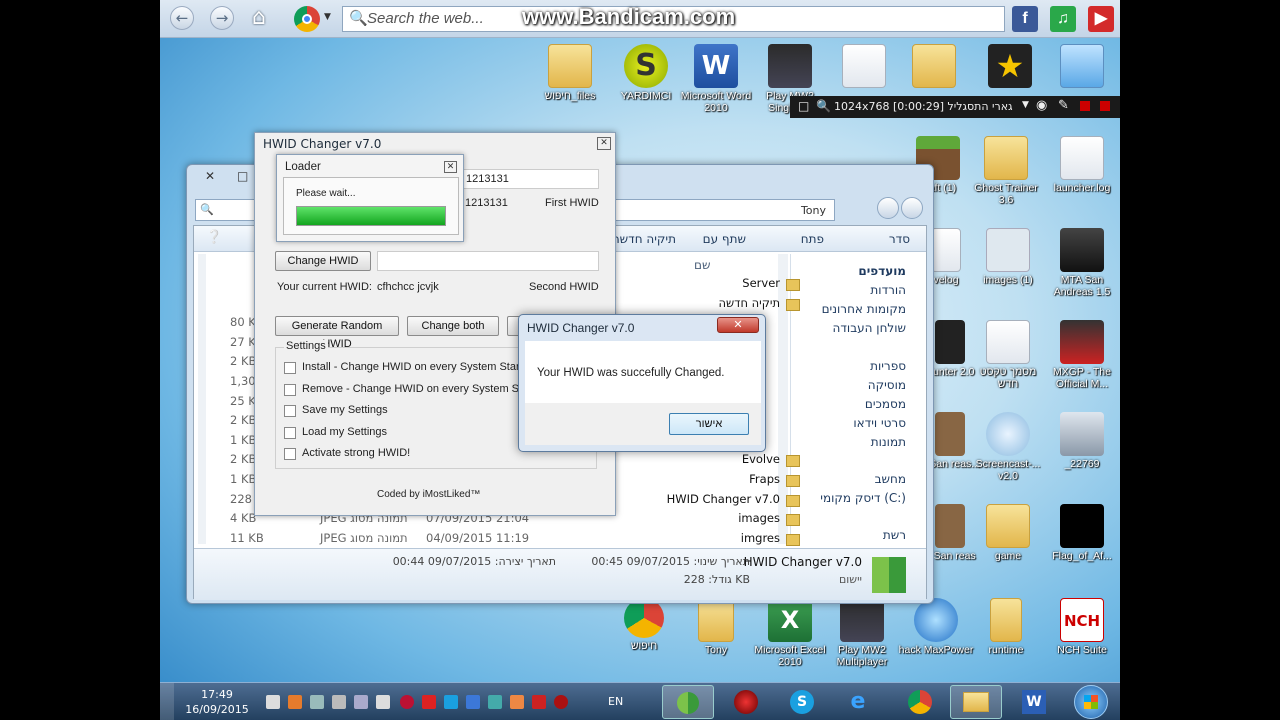 The width and height of the screenshot is (1280, 720). Describe the element at coordinates (1063, 105) in the screenshot. I see `pencil-icon: ✎` at that location.